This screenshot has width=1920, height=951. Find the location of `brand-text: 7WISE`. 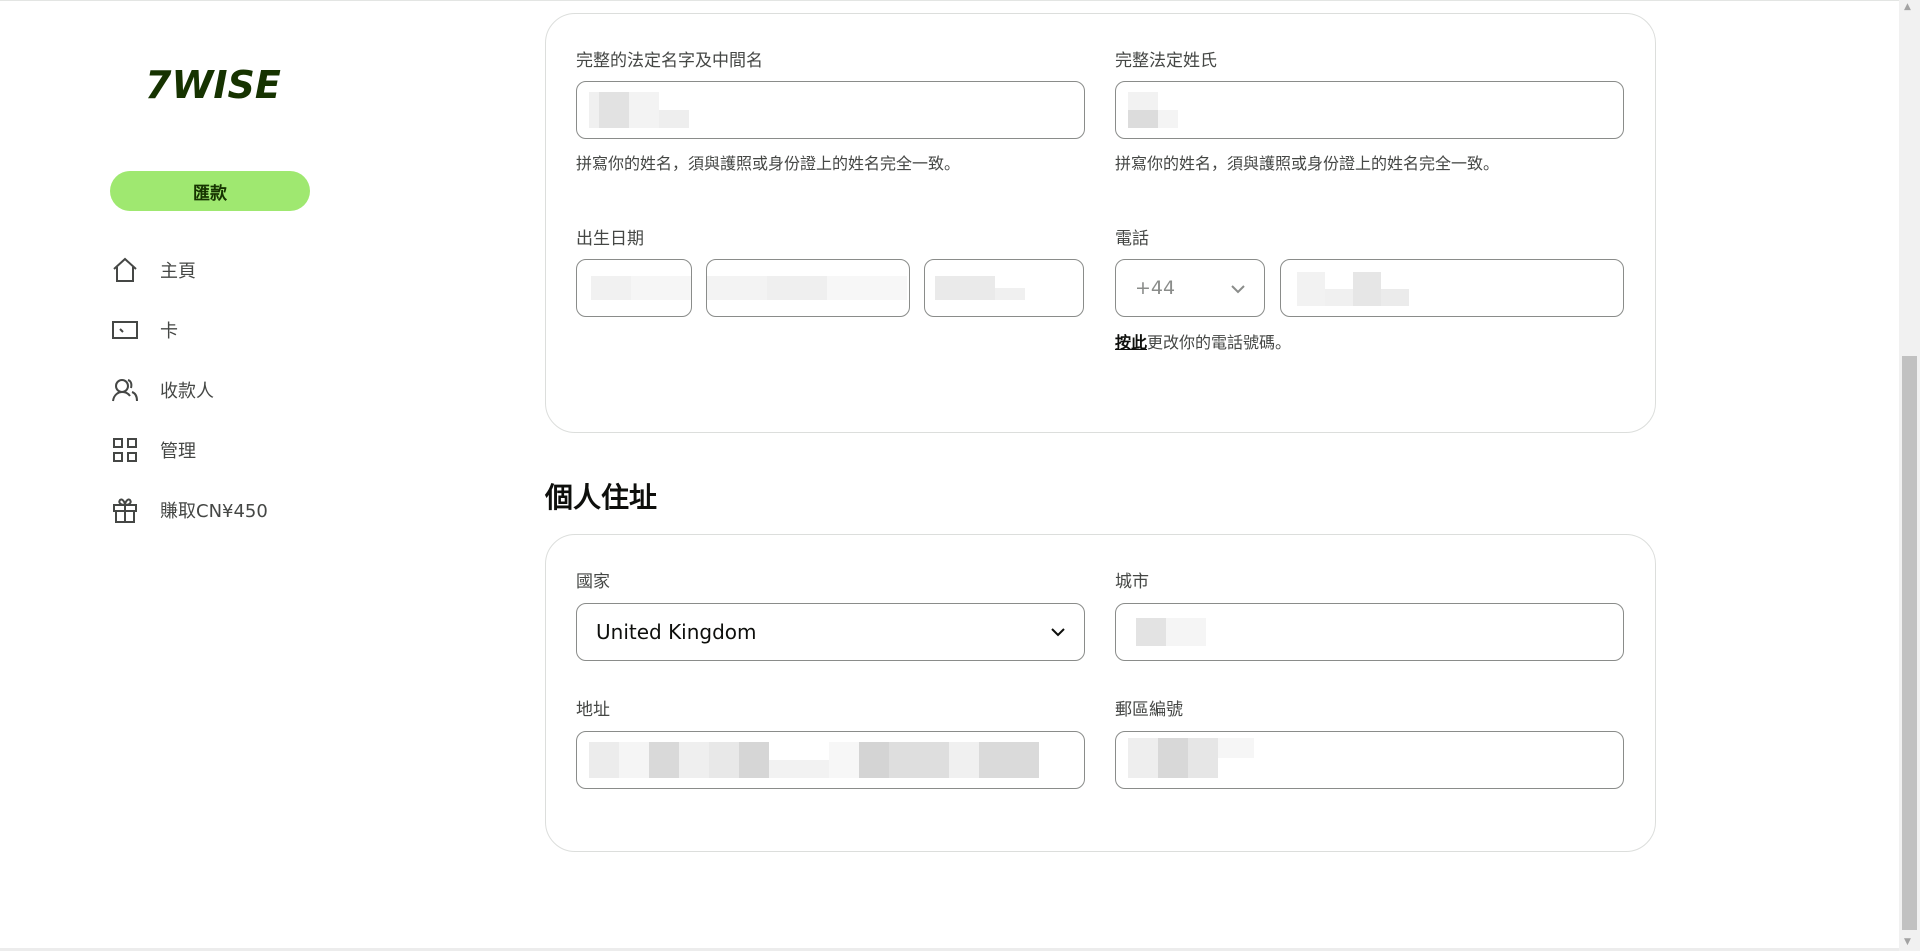

brand-text: 7WISE is located at coordinates (213, 85).